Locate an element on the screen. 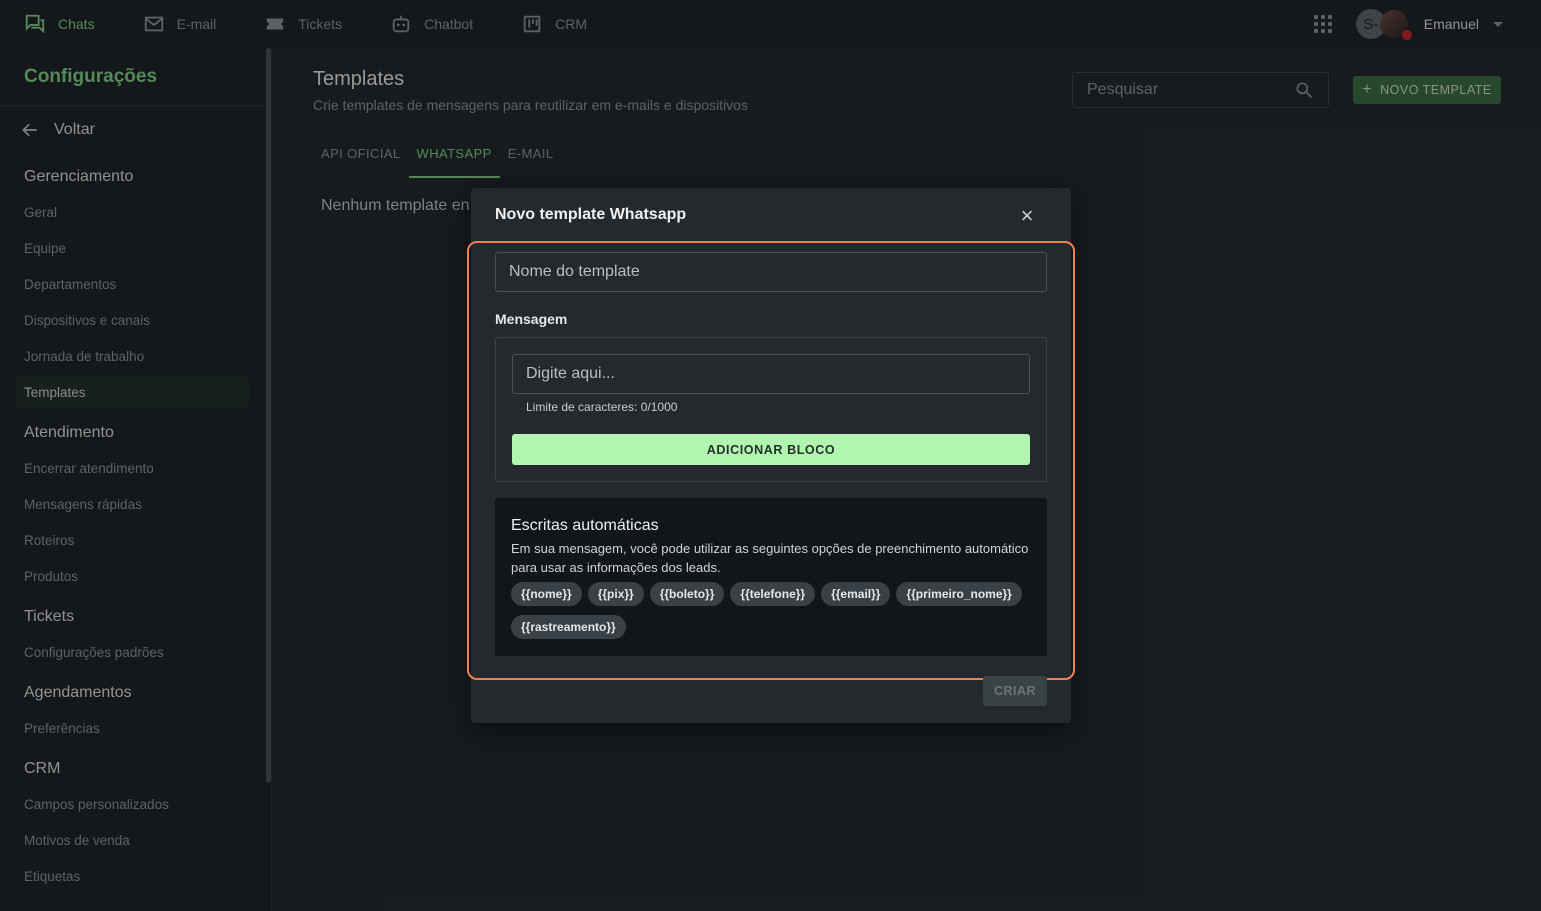 This screenshot has height=911, width=1541. create-button: CRIAR is located at coordinates (1015, 691).